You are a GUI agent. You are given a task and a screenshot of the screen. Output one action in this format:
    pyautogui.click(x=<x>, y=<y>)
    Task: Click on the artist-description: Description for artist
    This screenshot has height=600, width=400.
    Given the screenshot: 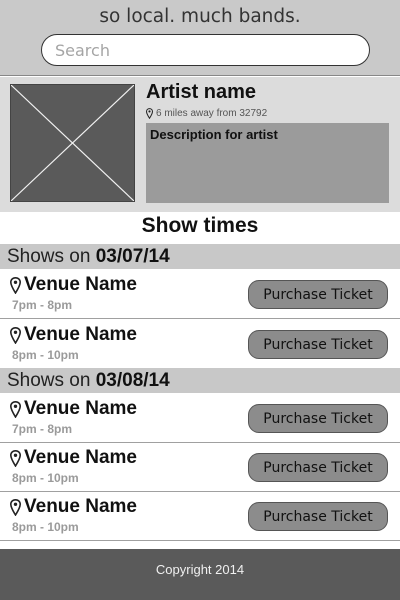 What is the action you would take?
    pyautogui.click(x=267, y=163)
    